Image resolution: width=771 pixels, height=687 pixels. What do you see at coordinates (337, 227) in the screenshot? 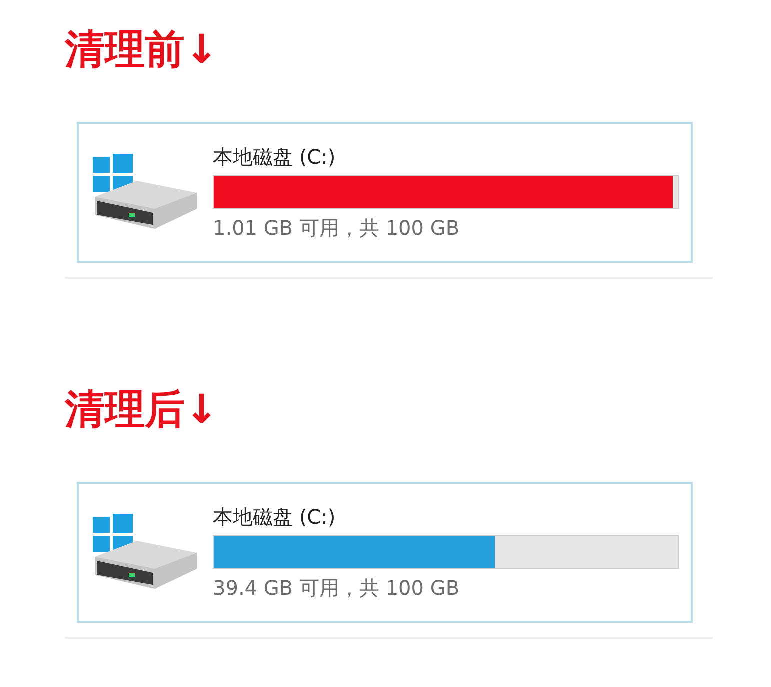
I see `free-space-text: 1.01 GB 可用，共 100 GB` at bounding box center [337, 227].